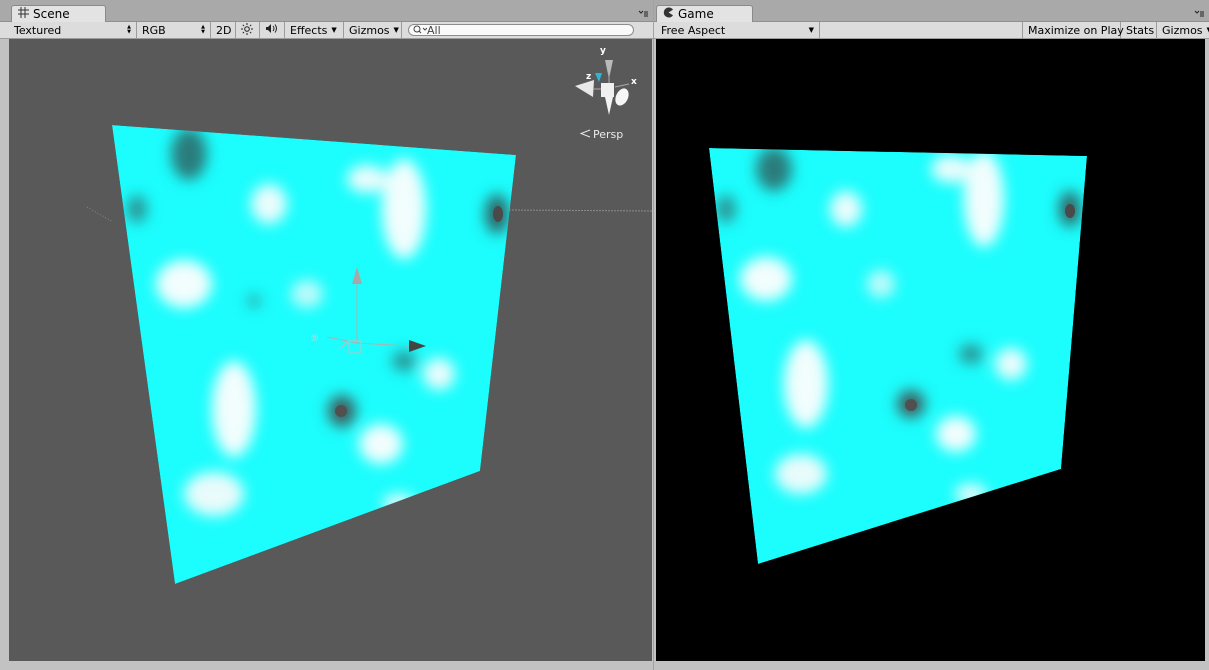 This screenshot has height=670, width=1209. Describe the element at coordinates (696, 14) in the screenshot. I see `tab-game-label: Game` at that location.